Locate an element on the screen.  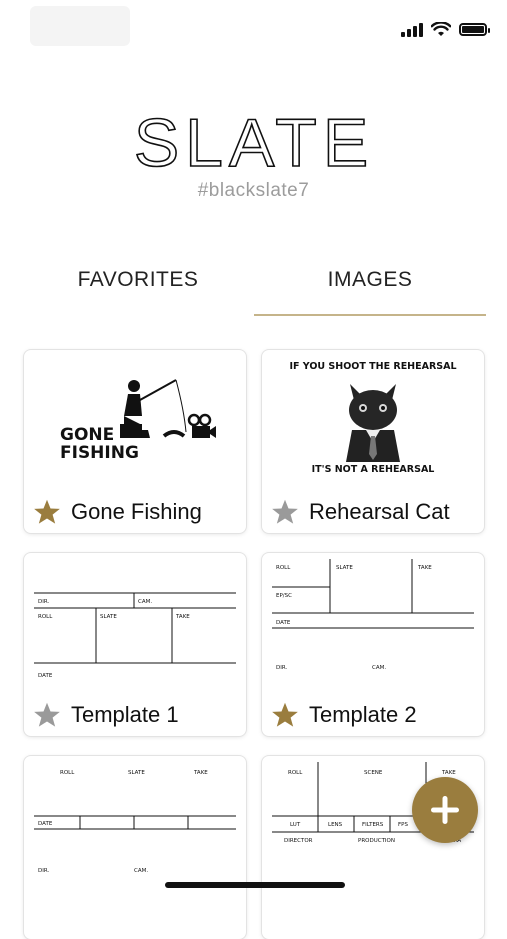
card-footer: Template 1 is located at coordinates (135, 714).